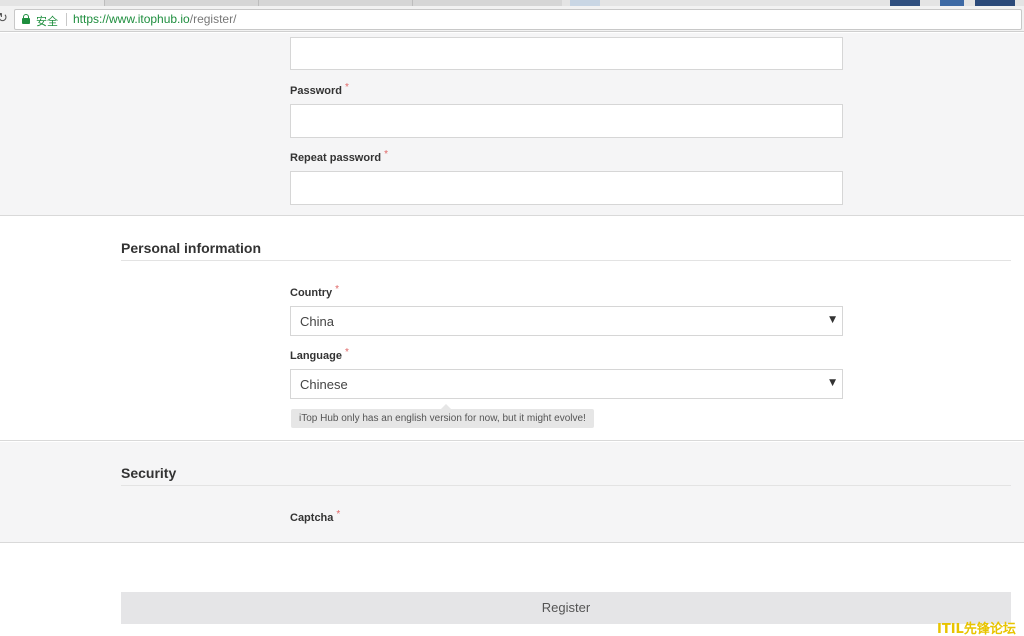  Describe the element at coordinates (66, 19) in the screenshot. I see `address-divider` at that location.